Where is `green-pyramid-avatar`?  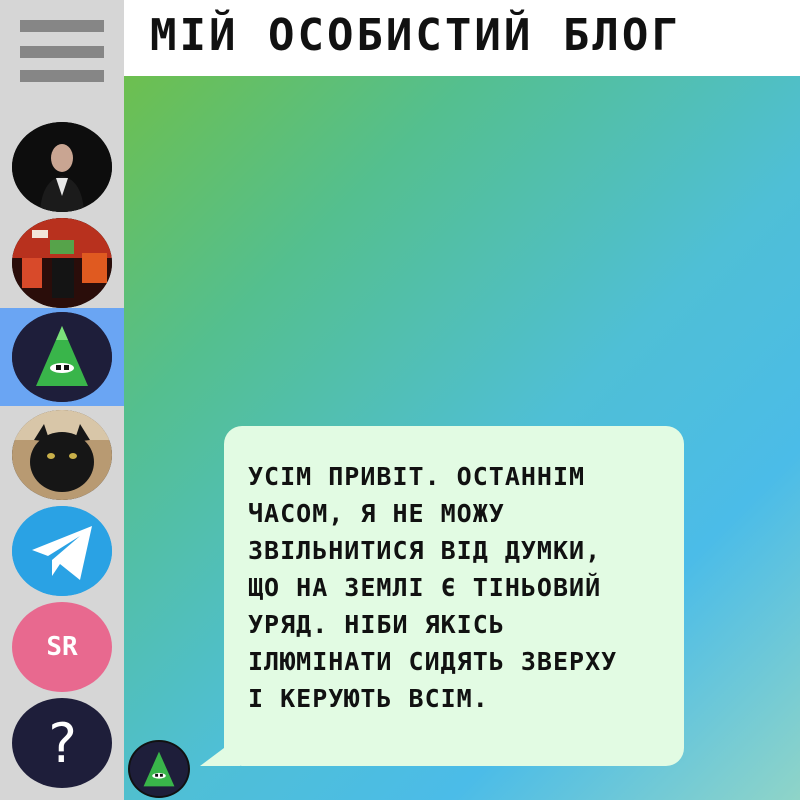 green-pyramid-avatar is located at coordinates (62, 357).